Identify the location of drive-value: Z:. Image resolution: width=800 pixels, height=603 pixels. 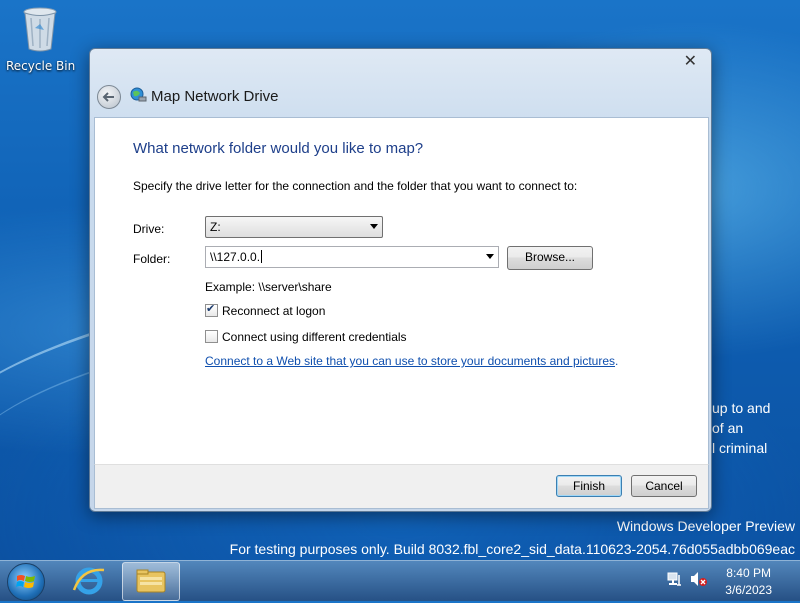
(215, 227).